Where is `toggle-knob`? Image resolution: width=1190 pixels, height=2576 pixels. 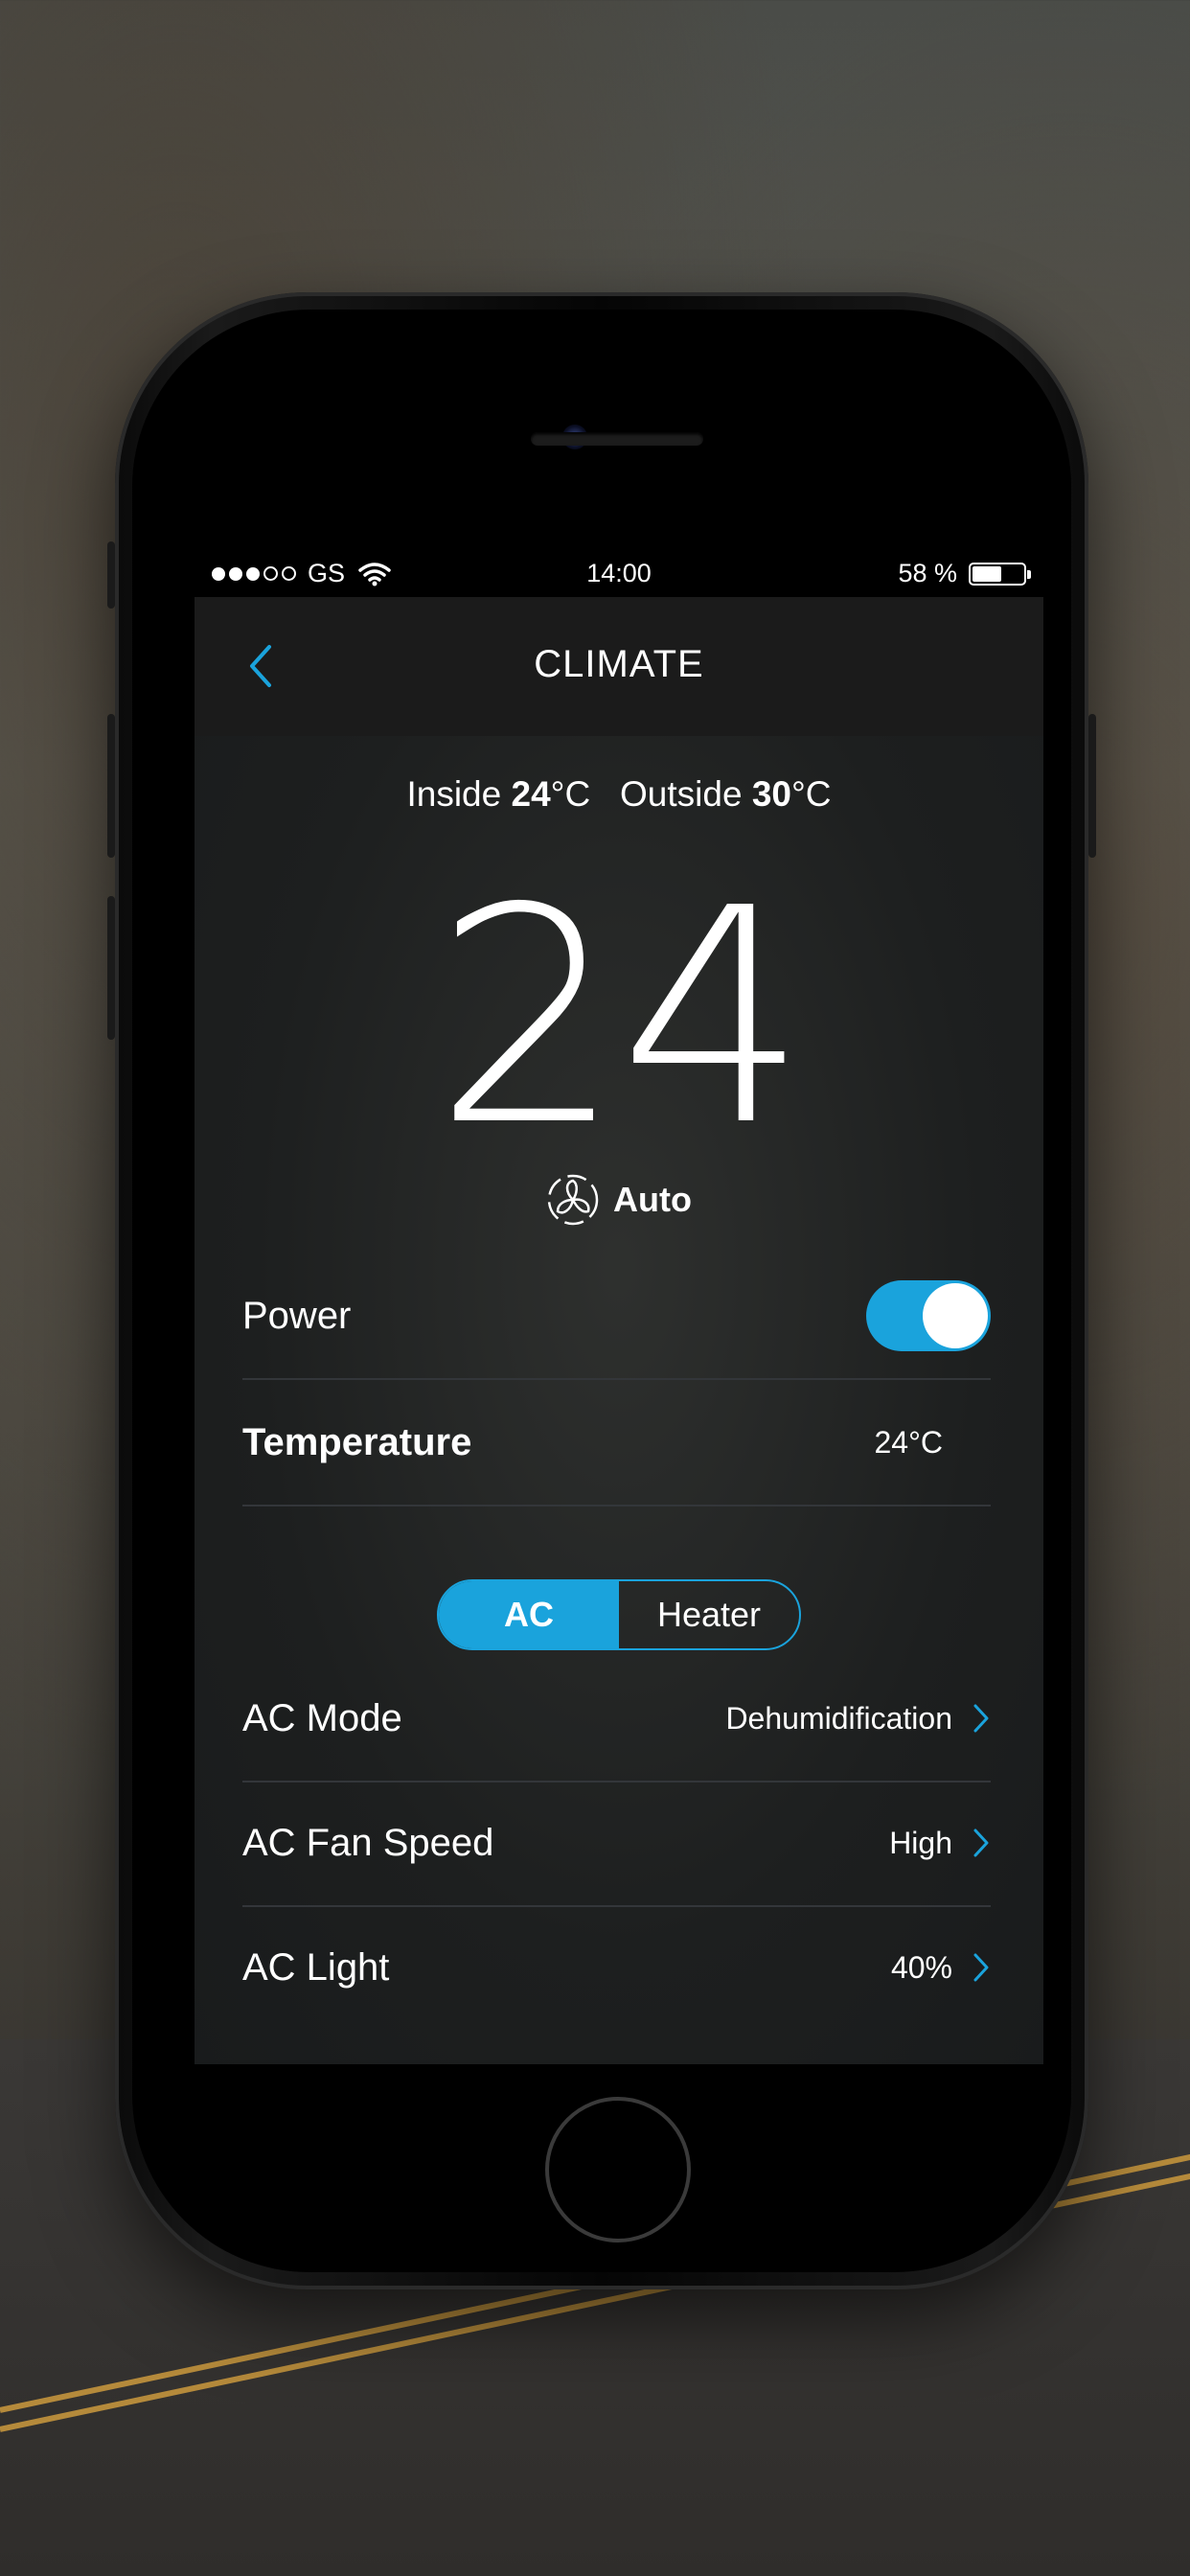
toggle-knob is located at coordinates (956, 1315).